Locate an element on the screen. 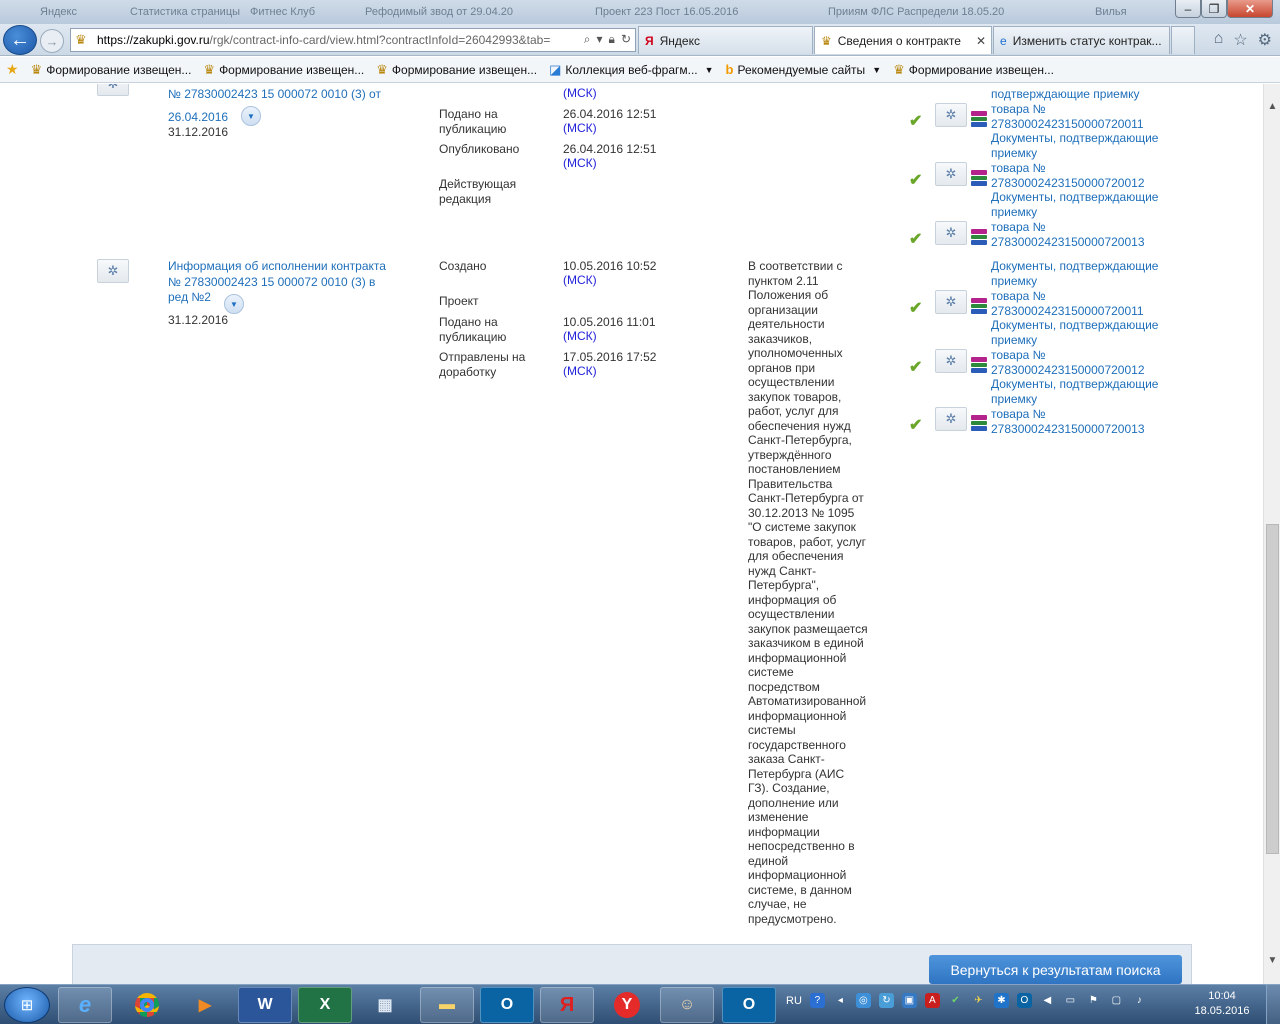 This screenshot has width=1280, height=1024. taskbar-ie: e is located at coordinates (85, 1005).